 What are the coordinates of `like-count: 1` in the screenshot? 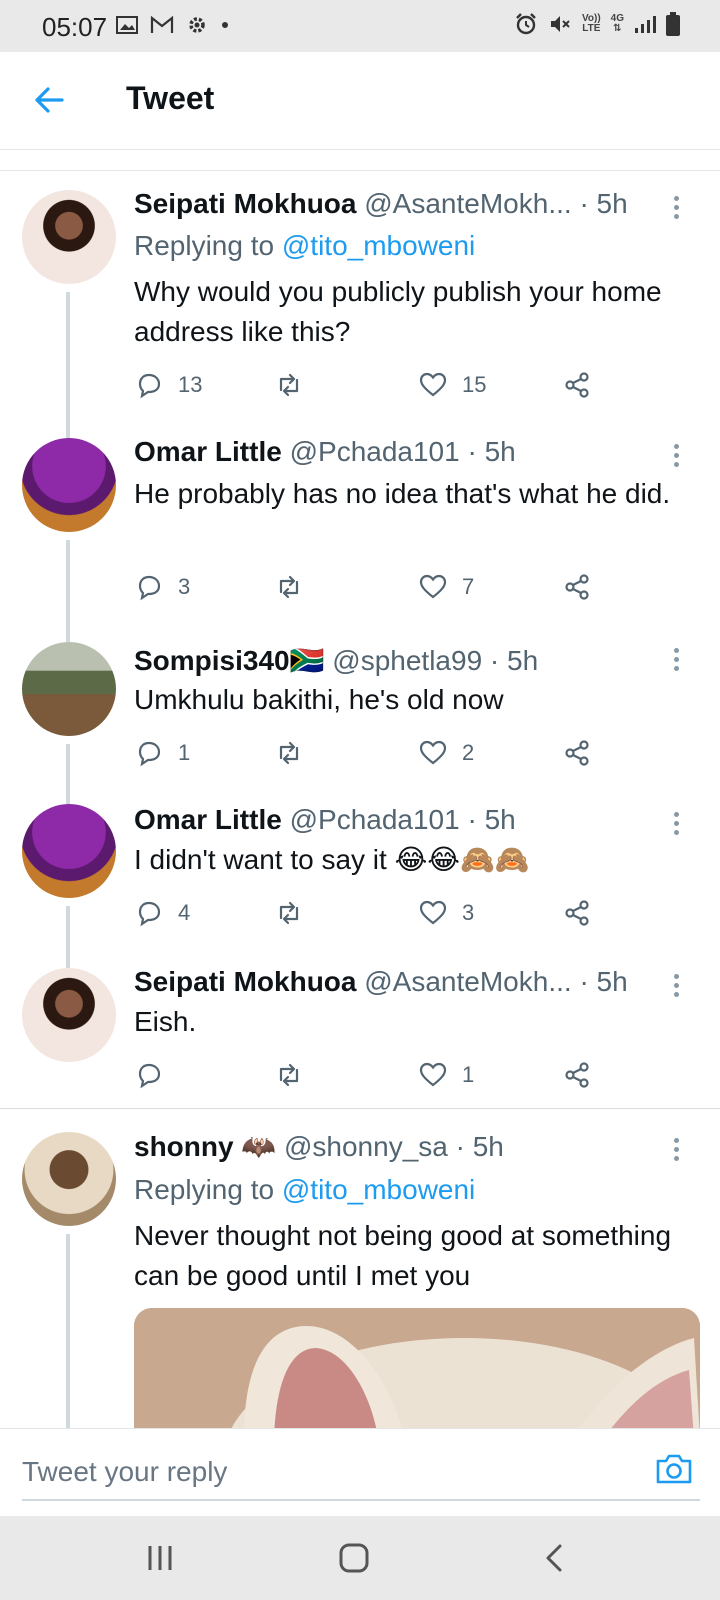 It's located at (468, 1074).